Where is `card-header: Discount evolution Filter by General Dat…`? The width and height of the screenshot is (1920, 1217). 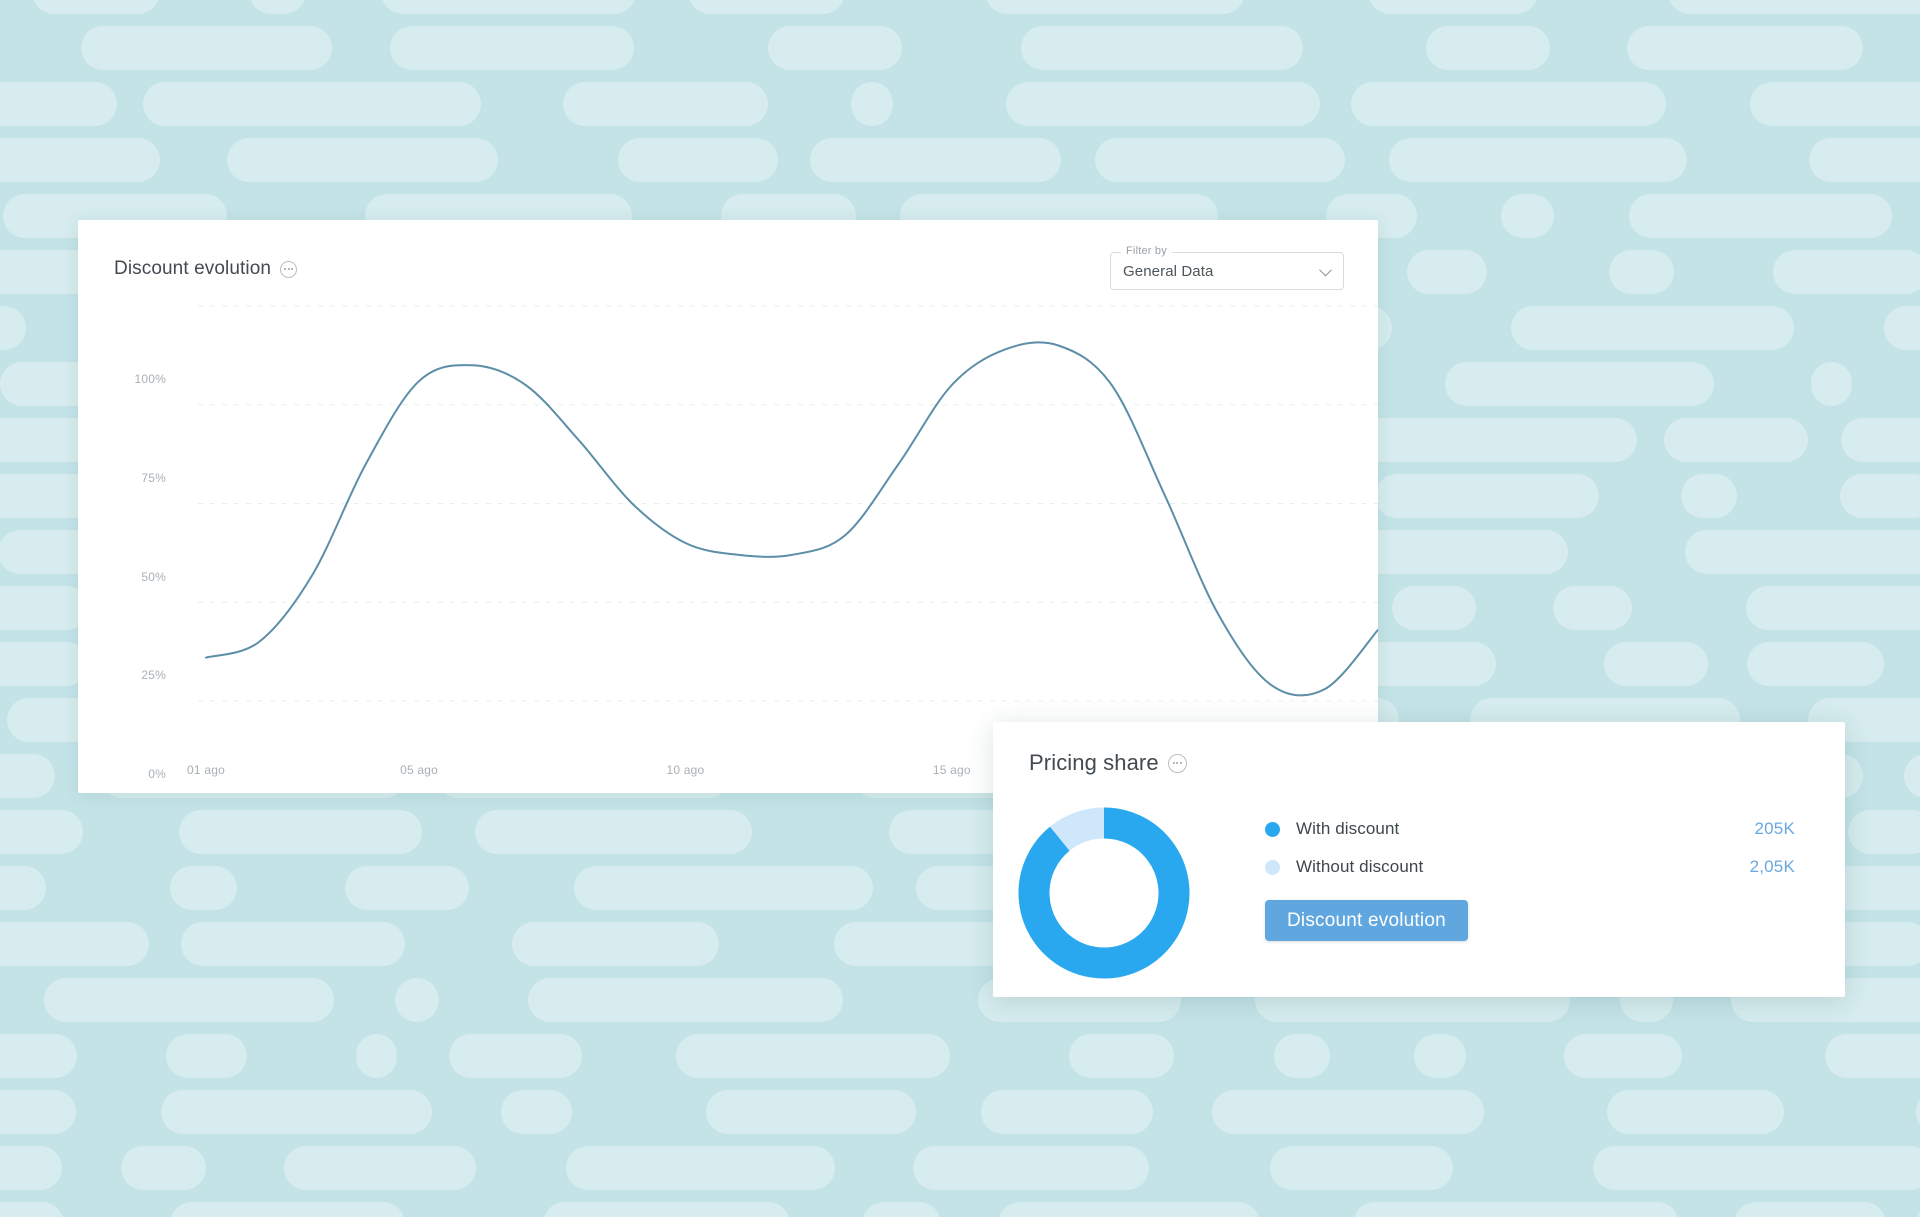
card-header: Discount evolution Filter by General Dat… is located at coordinates (728, 255).